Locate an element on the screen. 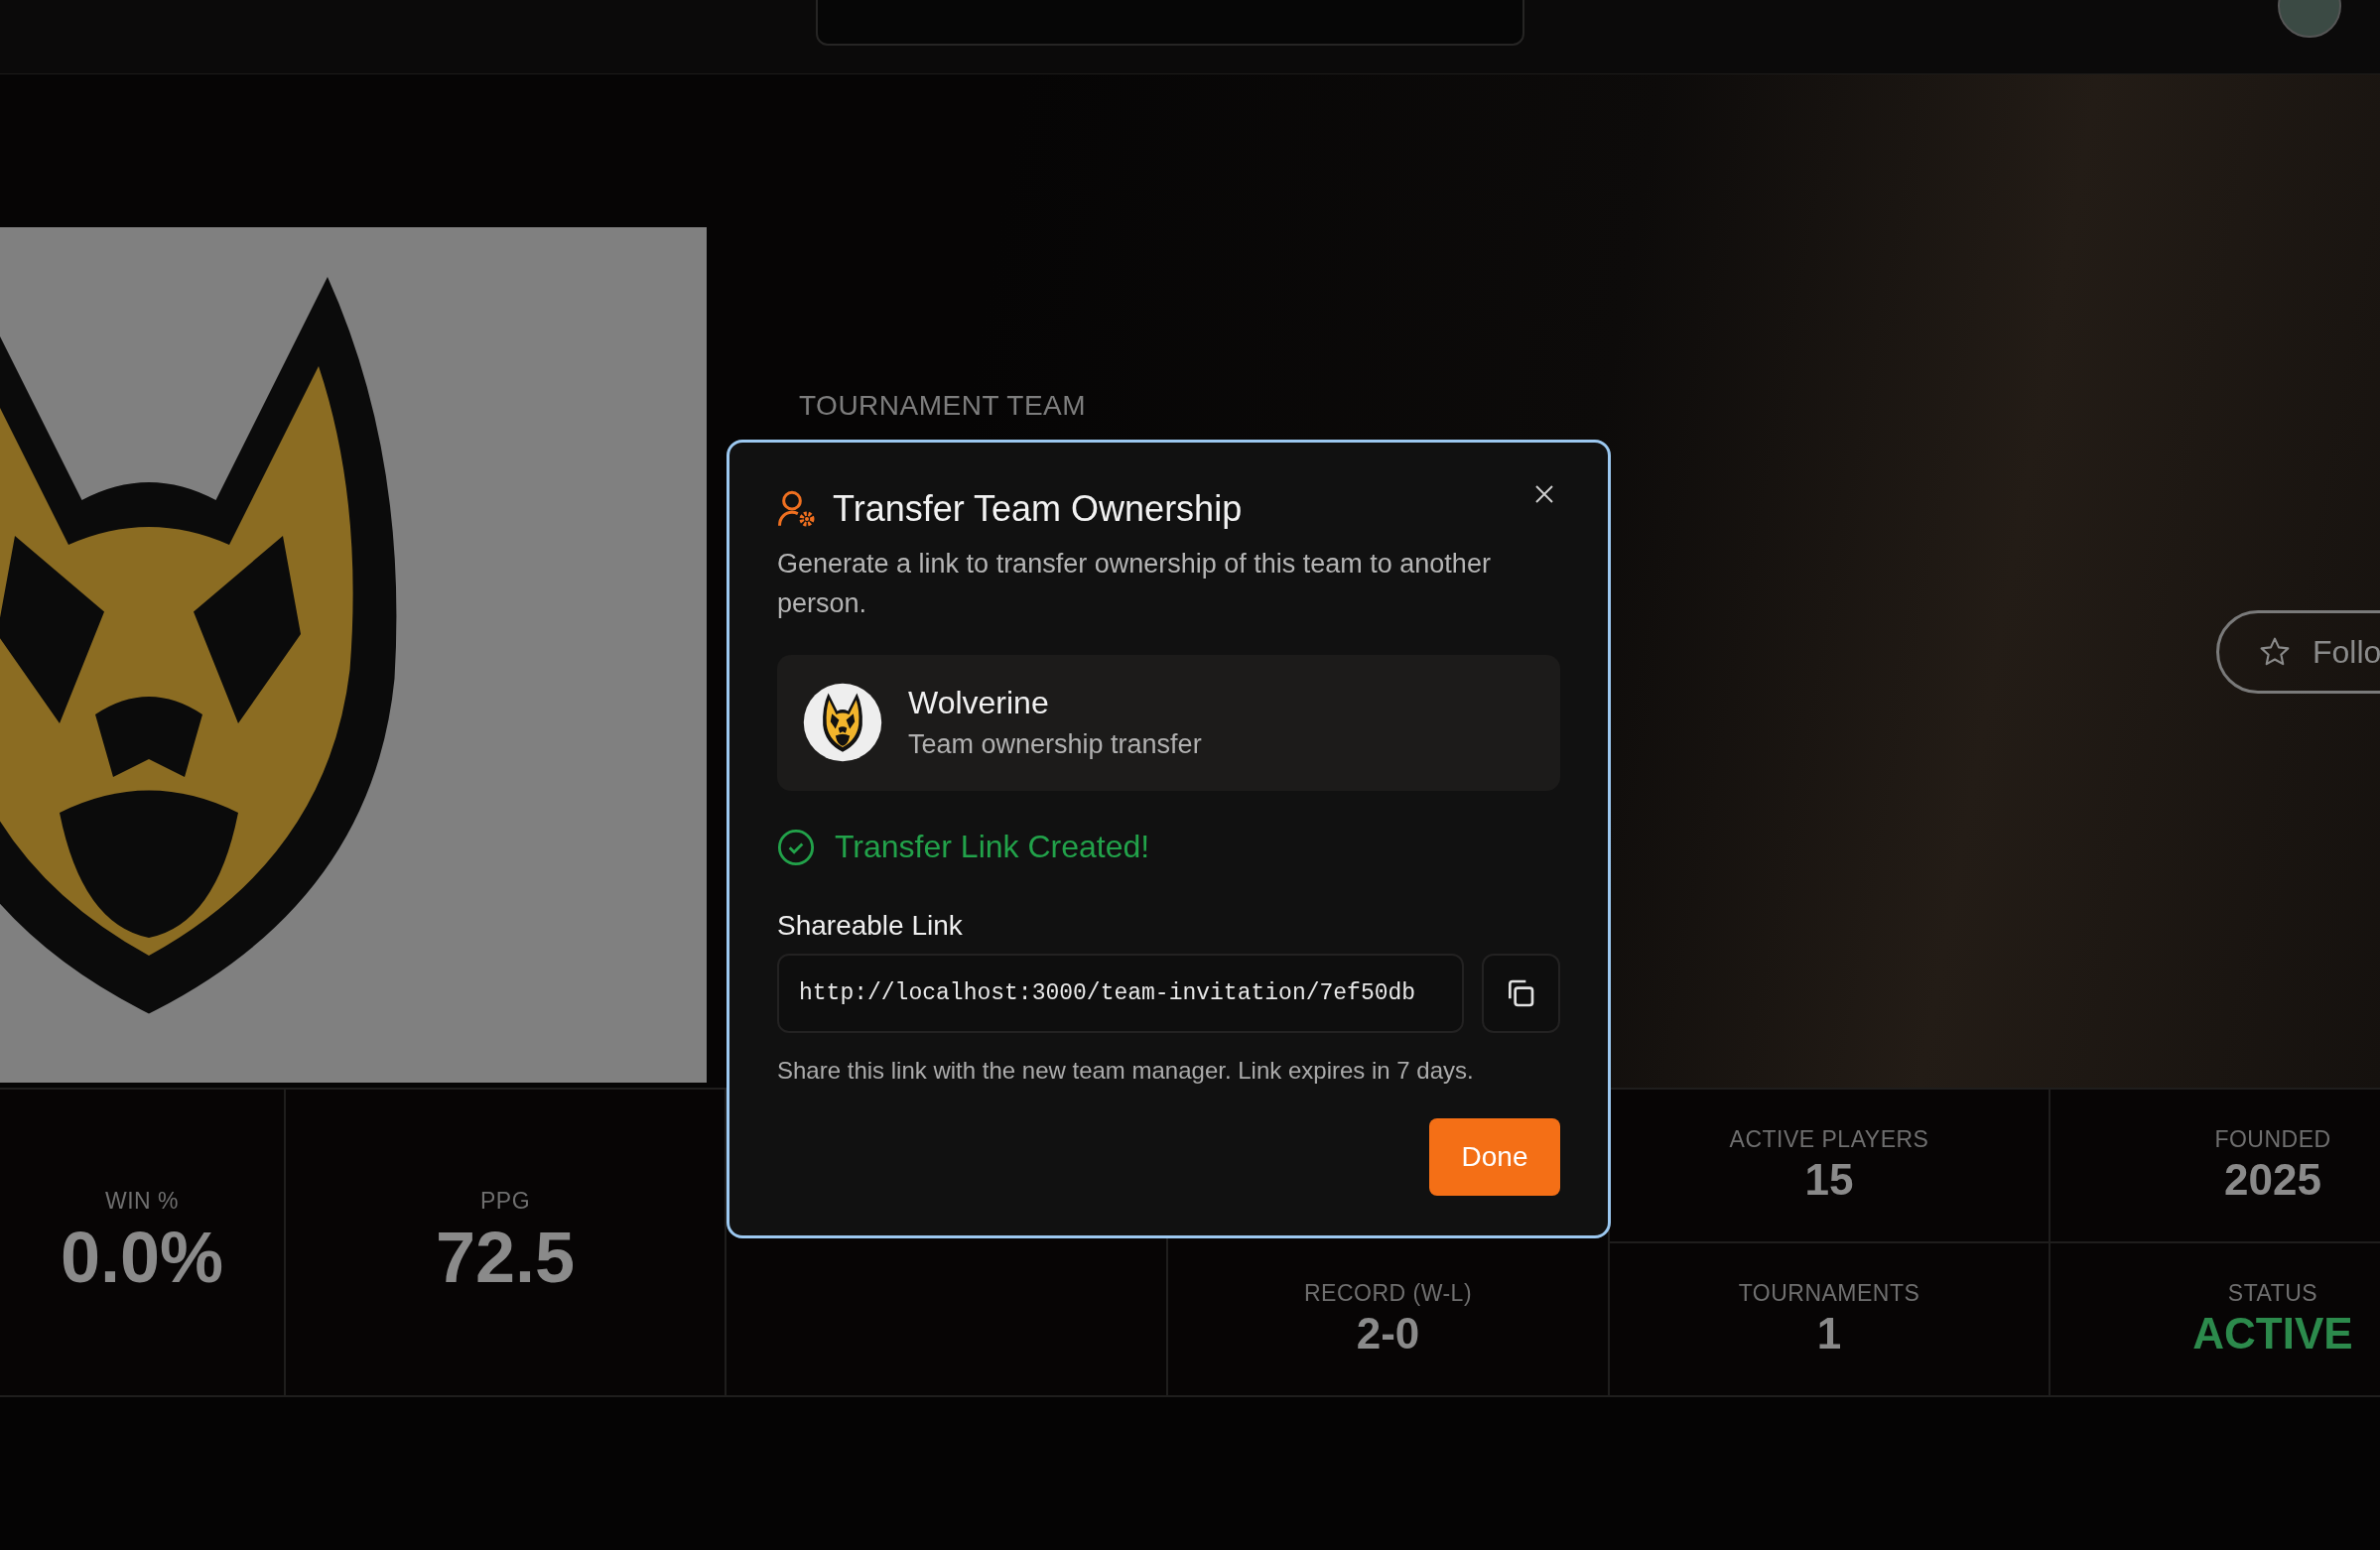 This screenshot has width=2380, height=1550. stat-value: 0.0% is located at coordinates (142, 1257).